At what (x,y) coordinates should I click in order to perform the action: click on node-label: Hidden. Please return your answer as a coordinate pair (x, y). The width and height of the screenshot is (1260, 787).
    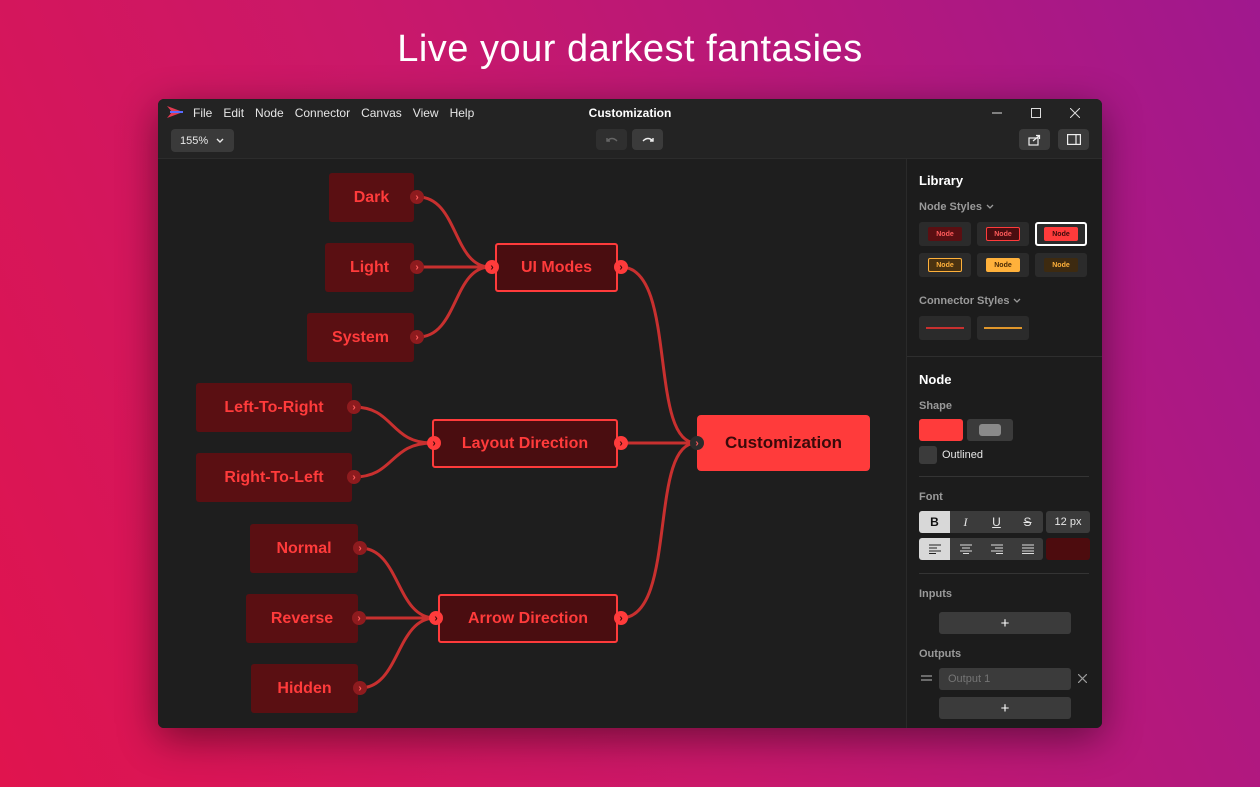
    Looking at the image, I should click on (304, 688).